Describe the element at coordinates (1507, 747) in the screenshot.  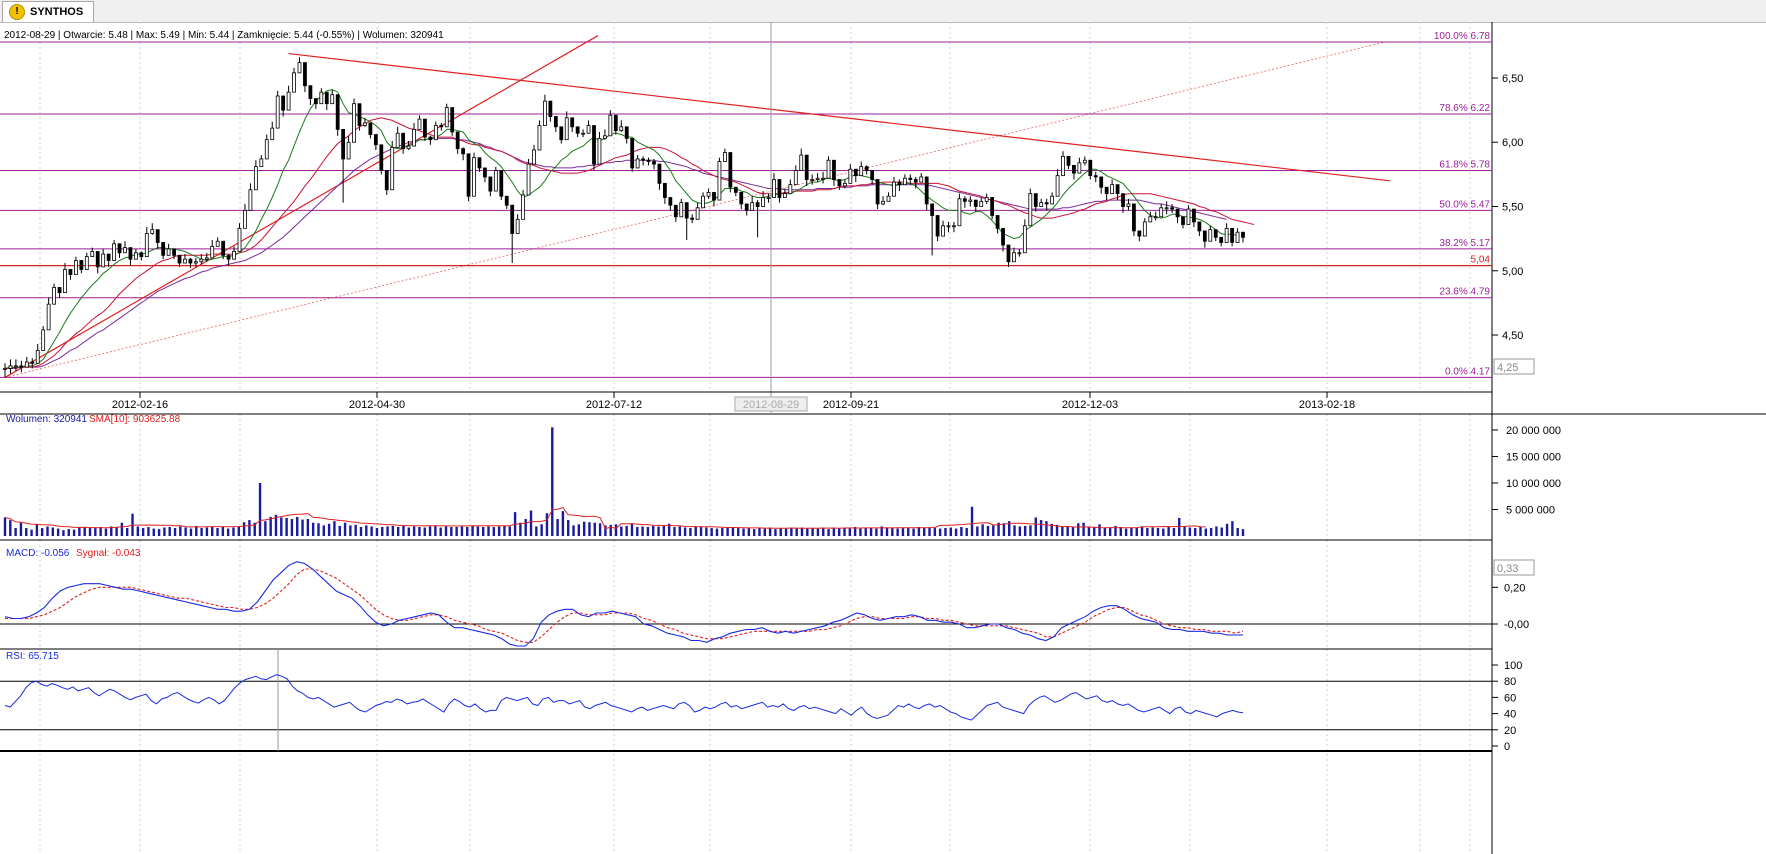
I see `rsi-tick-label: 0` at that location.